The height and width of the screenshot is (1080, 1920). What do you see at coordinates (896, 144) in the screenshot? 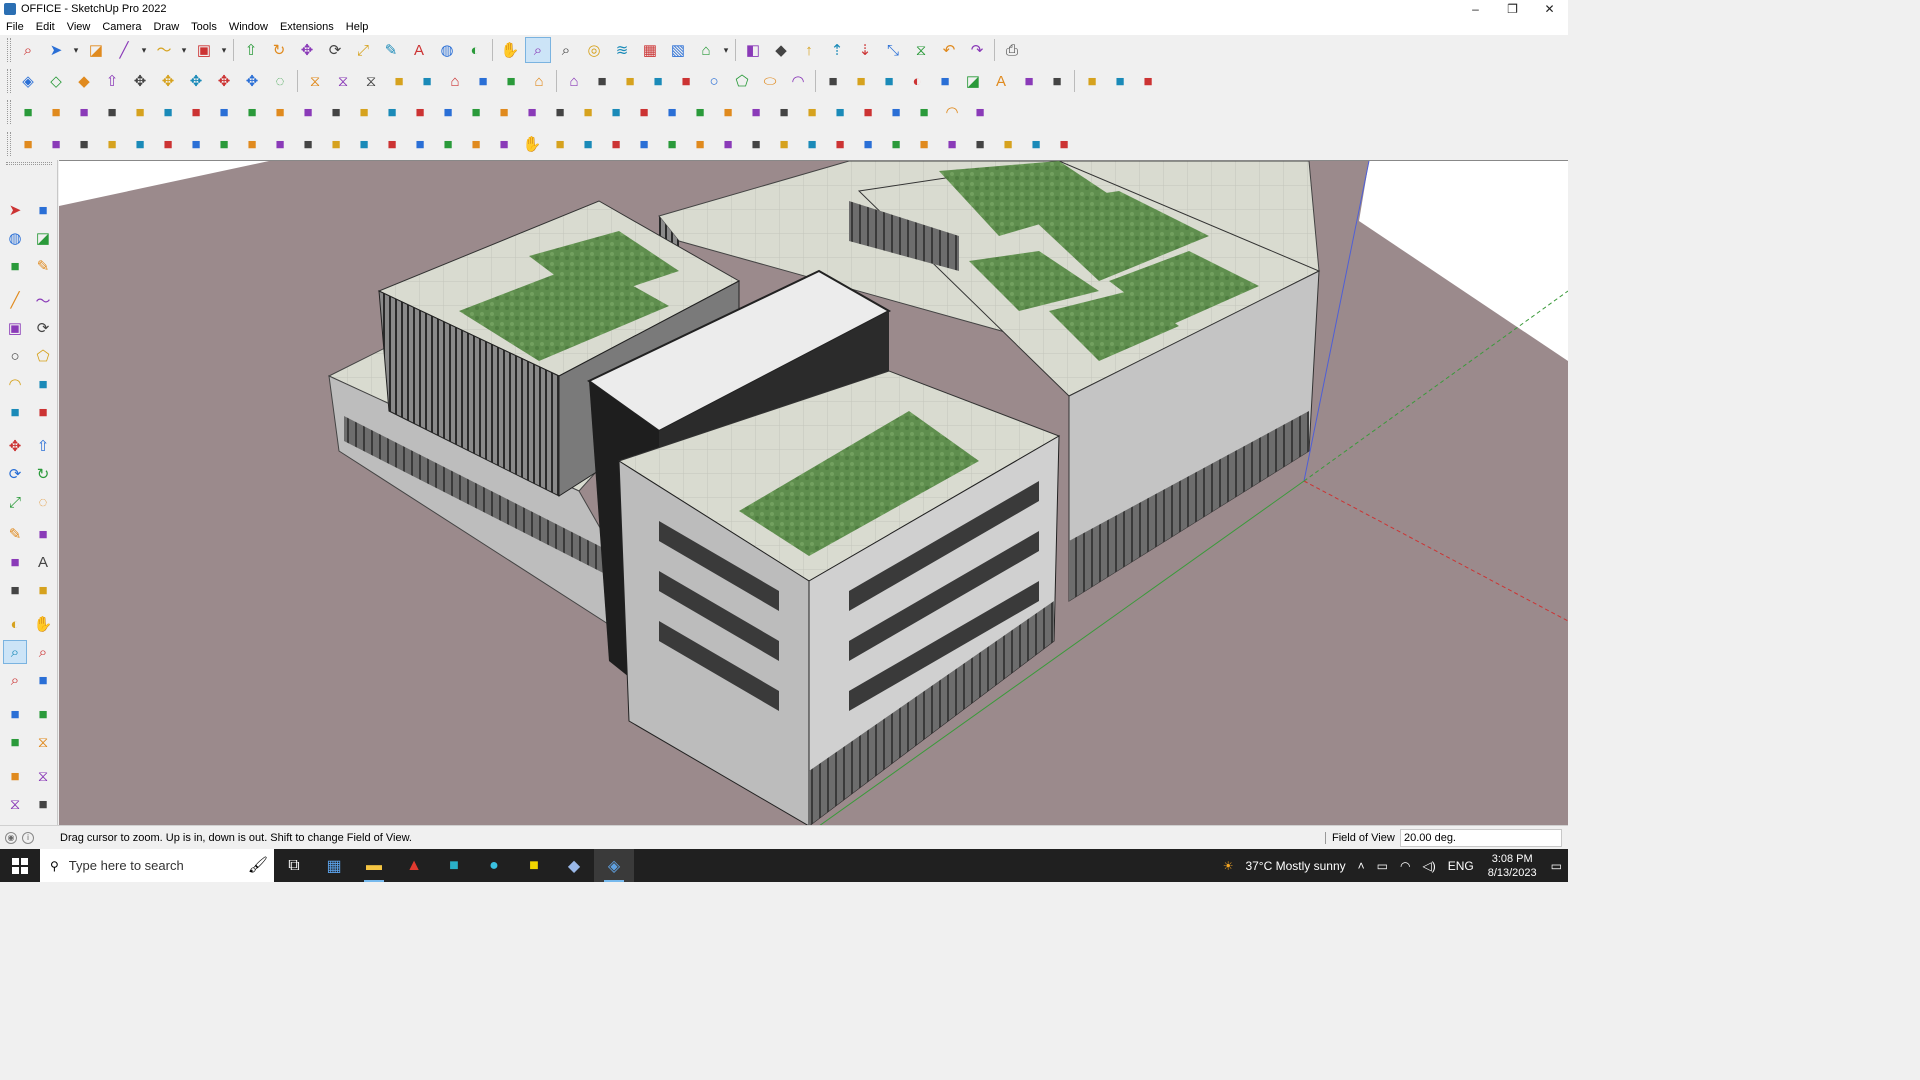
I see `comb-tool: ■` at bounding box center [896, 144].